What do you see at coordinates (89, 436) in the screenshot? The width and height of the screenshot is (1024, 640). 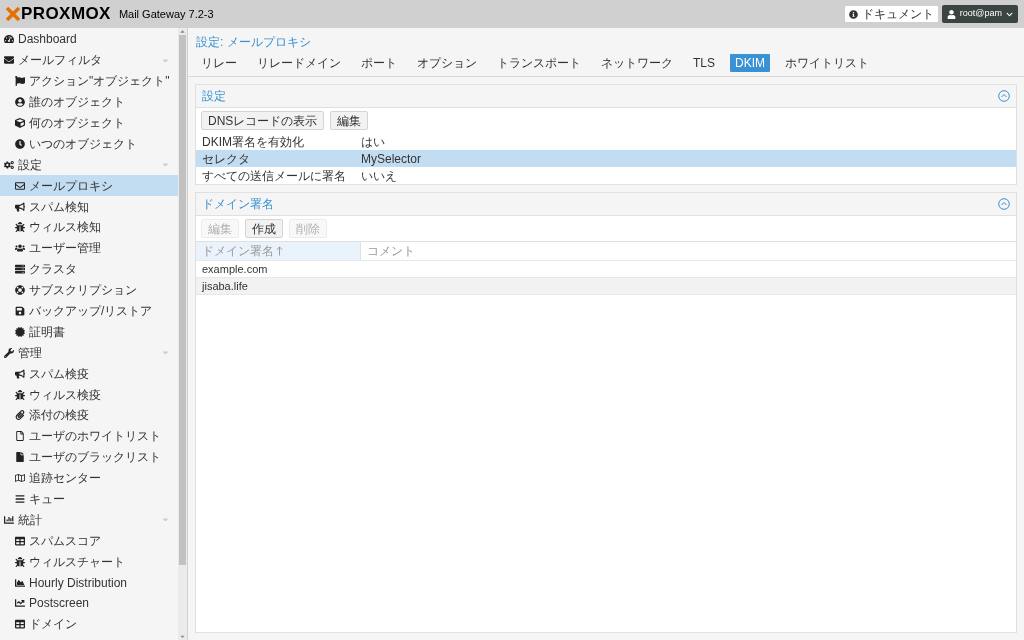 I see `sidebar-item: ユーザのホワイトリスト` at bounding box center [89, 436].